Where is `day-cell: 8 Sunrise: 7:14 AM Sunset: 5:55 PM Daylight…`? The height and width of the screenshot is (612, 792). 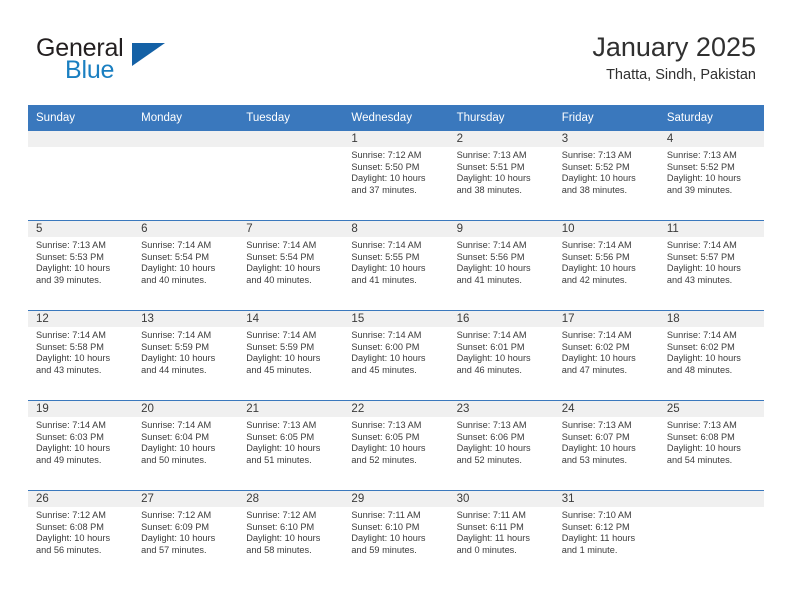
day-cell: 8 Sunrise: 7:14 AM Sunset: 5:55 PM Daylight… is located at coordinates (396, 265).